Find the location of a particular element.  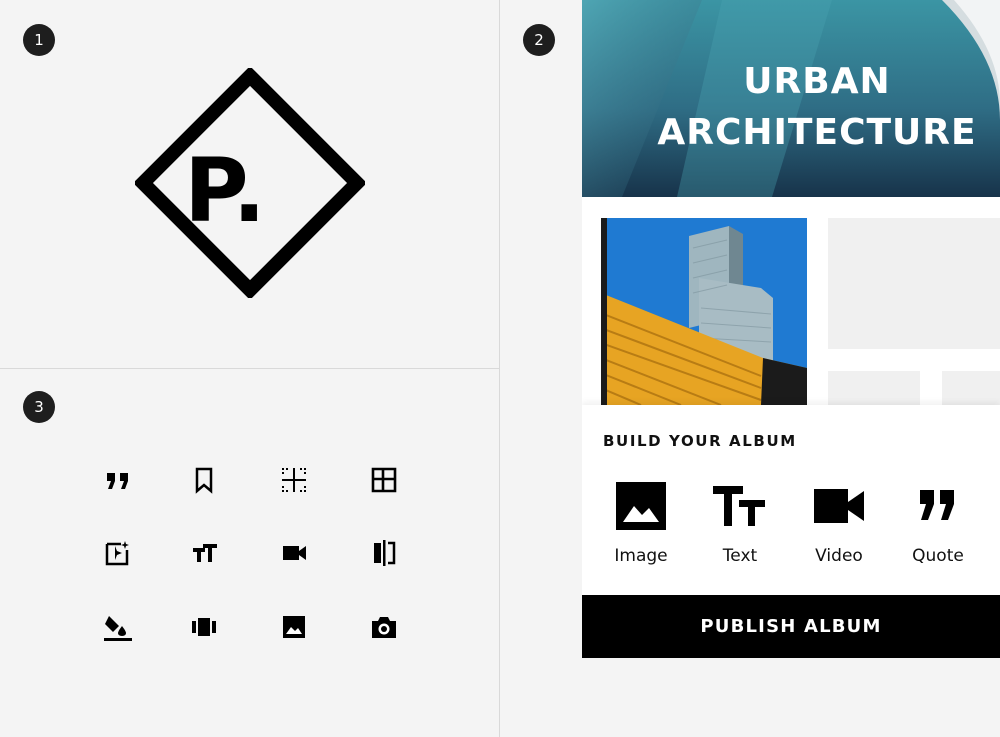

tool-label: Text is located at coordinates (740, 556).